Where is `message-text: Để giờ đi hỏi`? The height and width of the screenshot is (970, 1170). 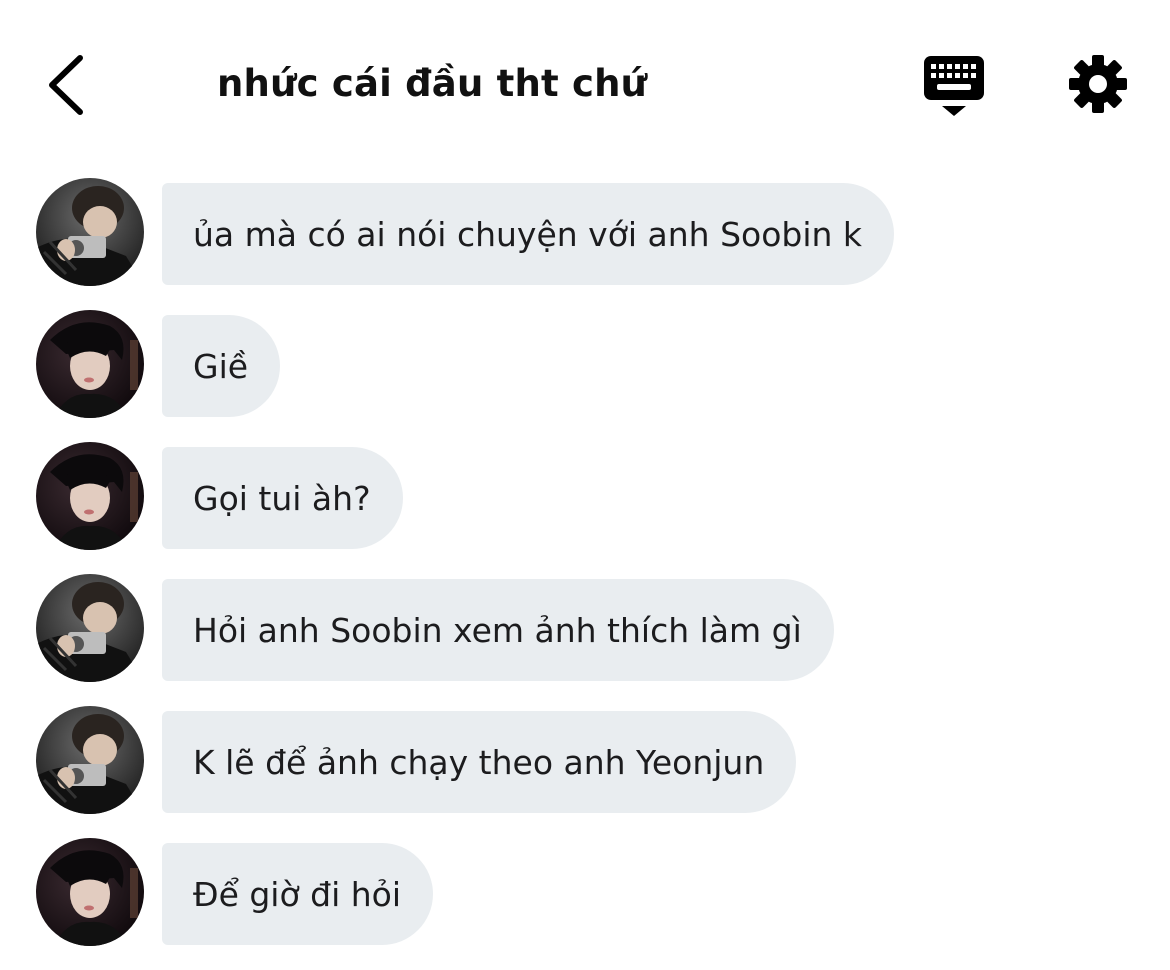 message-text: Để giờ đi hỏi is located at coordinates (297, 894).